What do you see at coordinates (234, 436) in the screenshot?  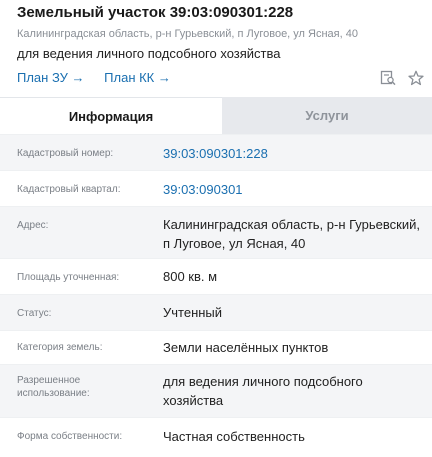 I see `ownership-value: Частная собственность` at bounding box center [234, 436].